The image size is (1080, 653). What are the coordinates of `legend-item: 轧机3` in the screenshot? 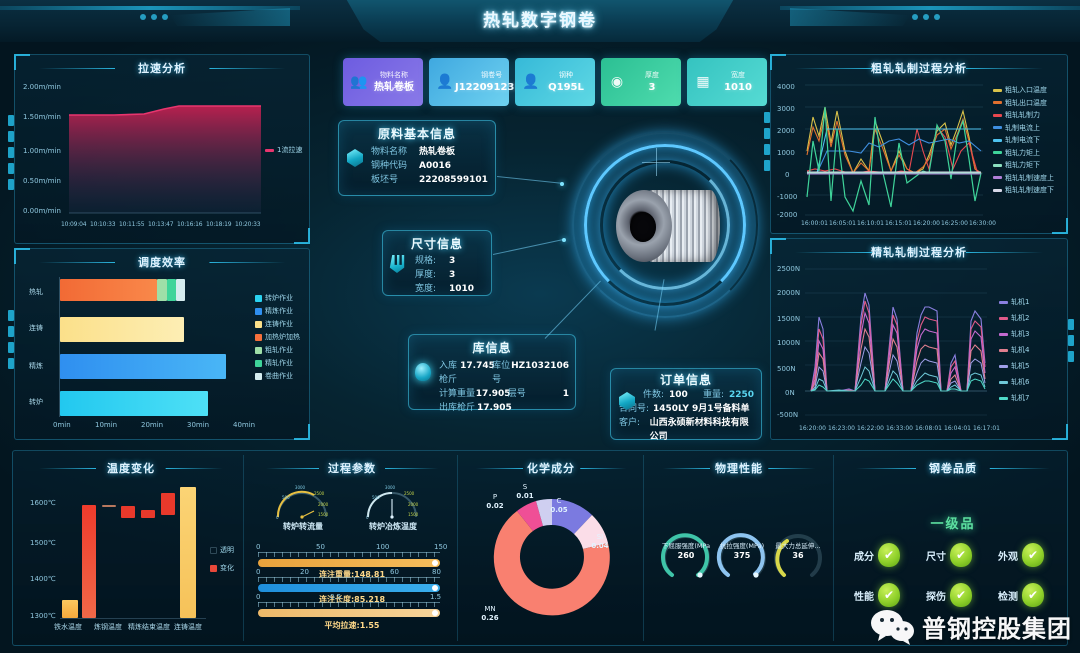 It's located at (1014, 334).